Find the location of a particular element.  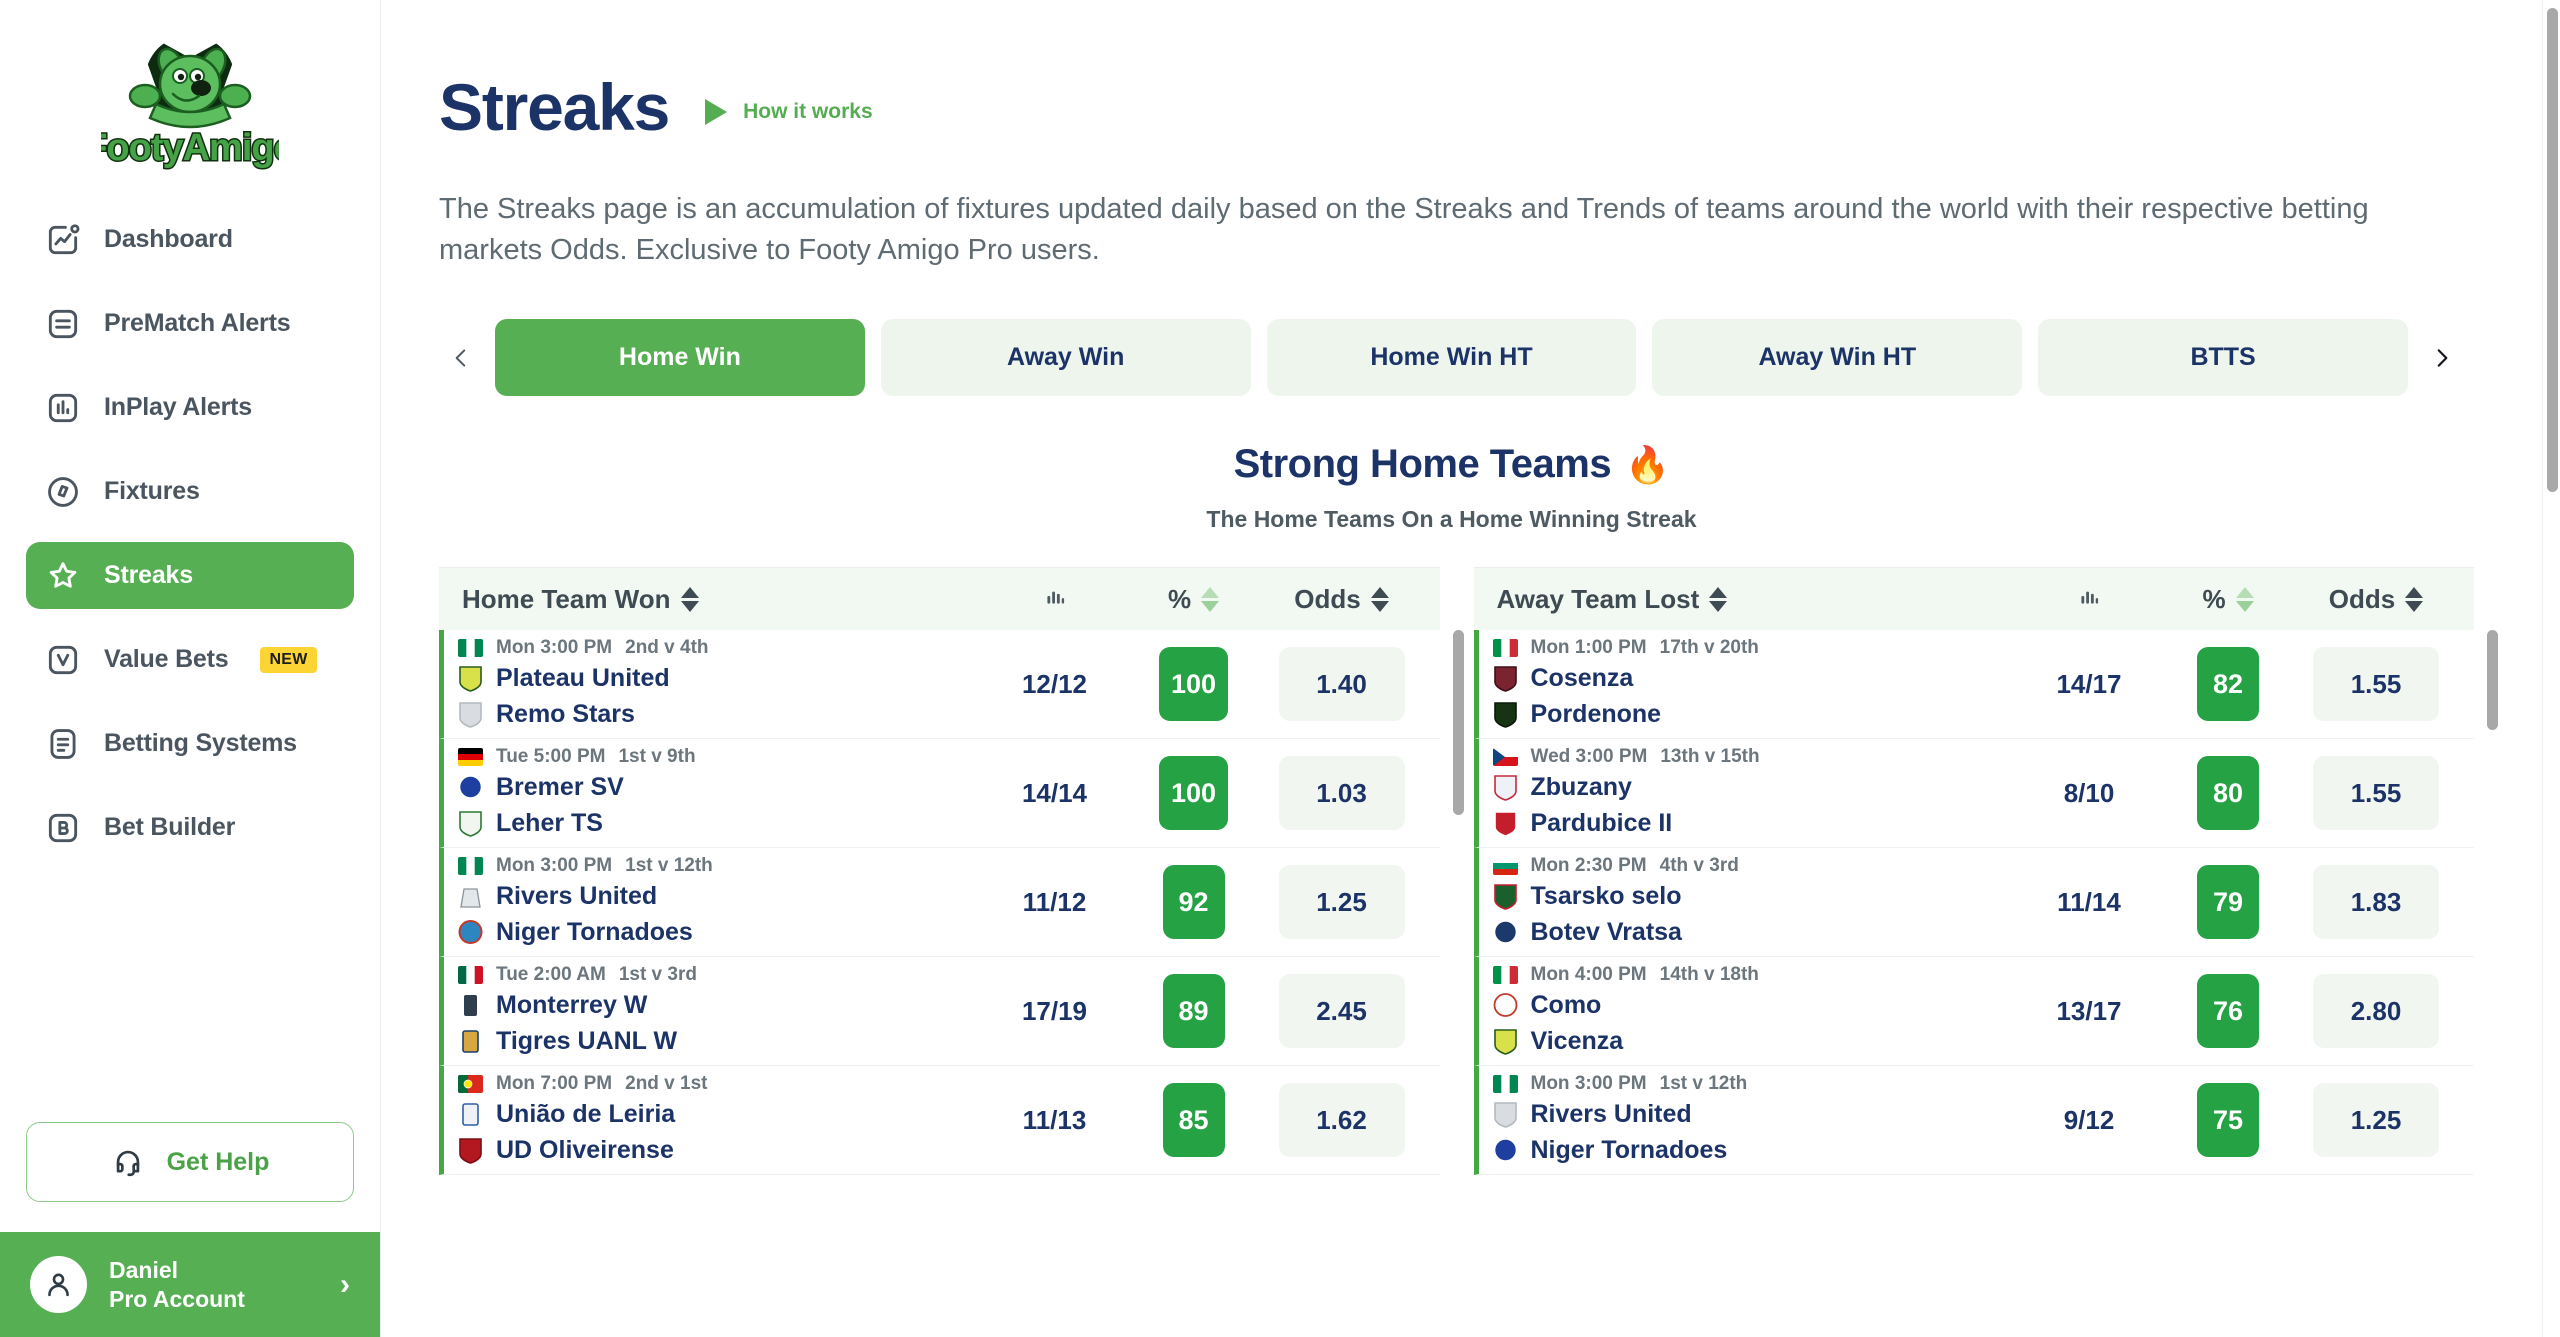

row-odds-cell: 1.62 is located at coordinates (1342, 1120).